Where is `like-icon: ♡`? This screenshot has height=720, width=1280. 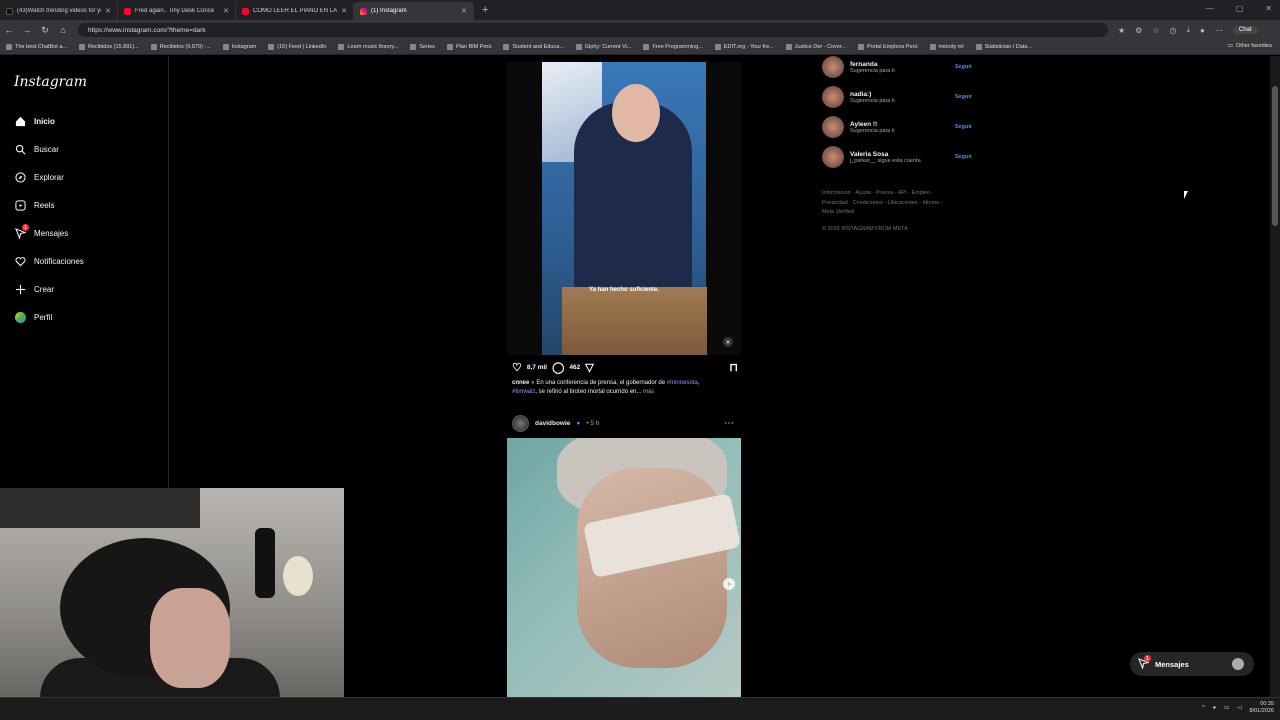
like-icon: ♡ is located at coordinates (517, 367).